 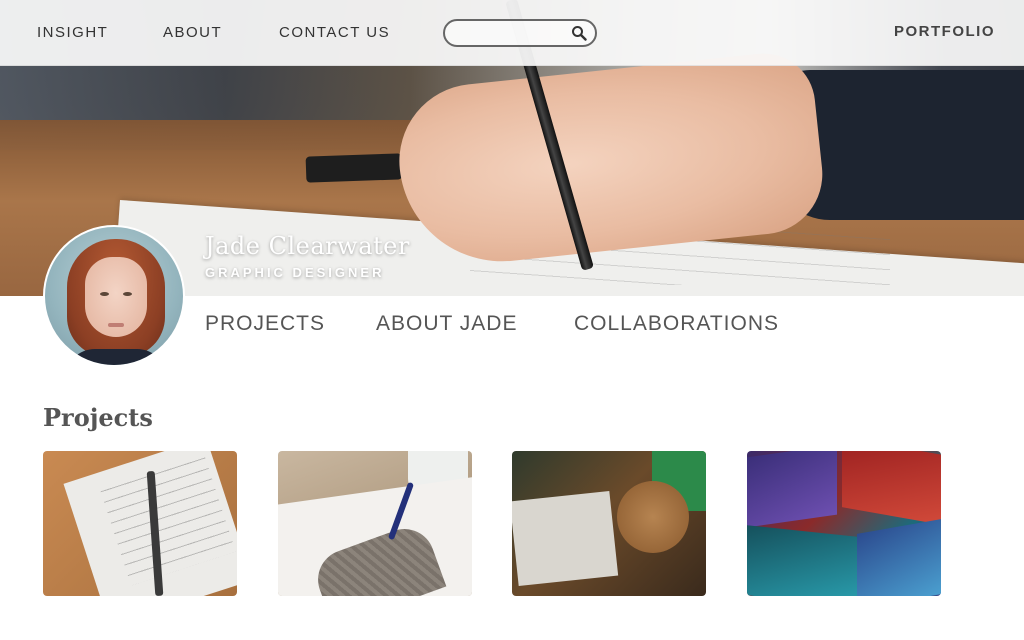 What do you see at coordinates (676, 324) in the screenshot?
I see `tab-collaborations: COLLABORATIONS` at bounding box center [676, 324].